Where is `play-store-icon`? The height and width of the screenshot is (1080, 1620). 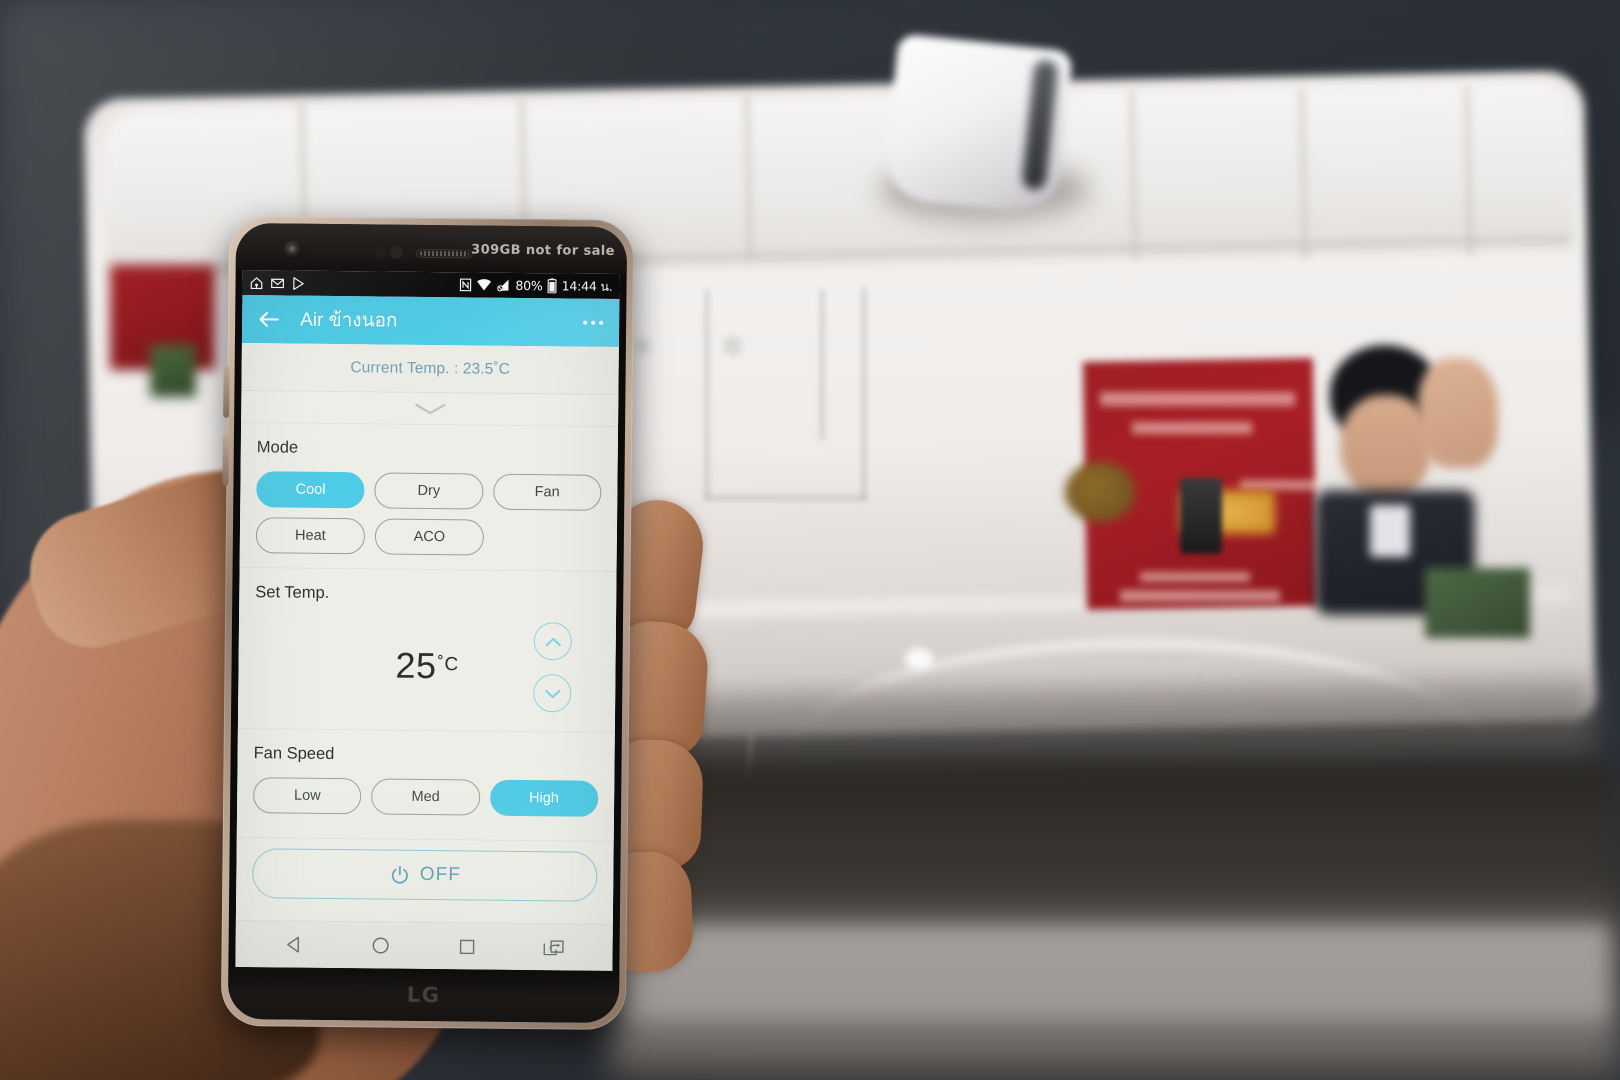
play-store-icon is located at coordinates (298, 283).